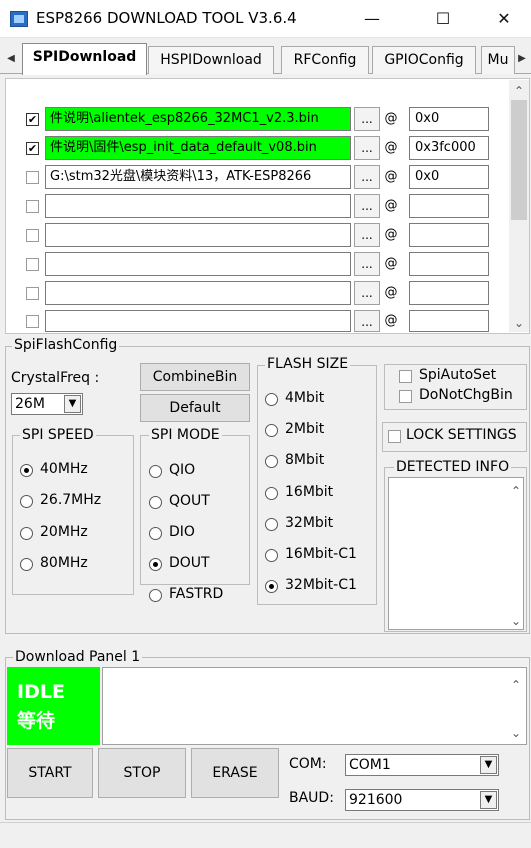  I want to click on crystal-freq-dropdown-icon: ▼, so click(72, 404).